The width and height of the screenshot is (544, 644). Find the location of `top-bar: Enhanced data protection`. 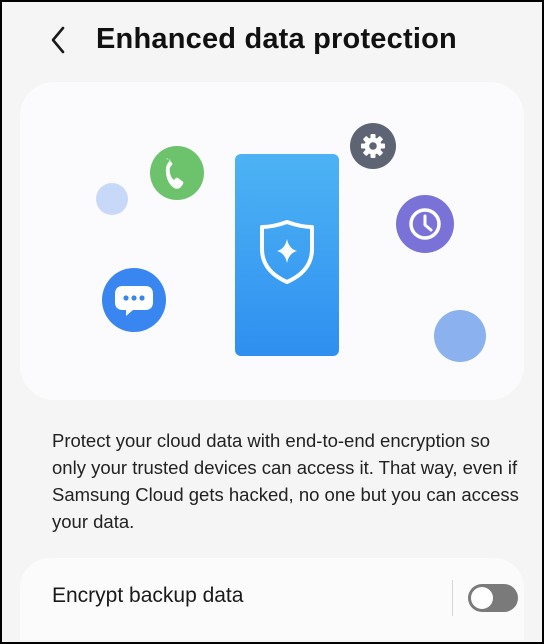

top-bar: Enhanced data protection is located at coordinates (272, 40).